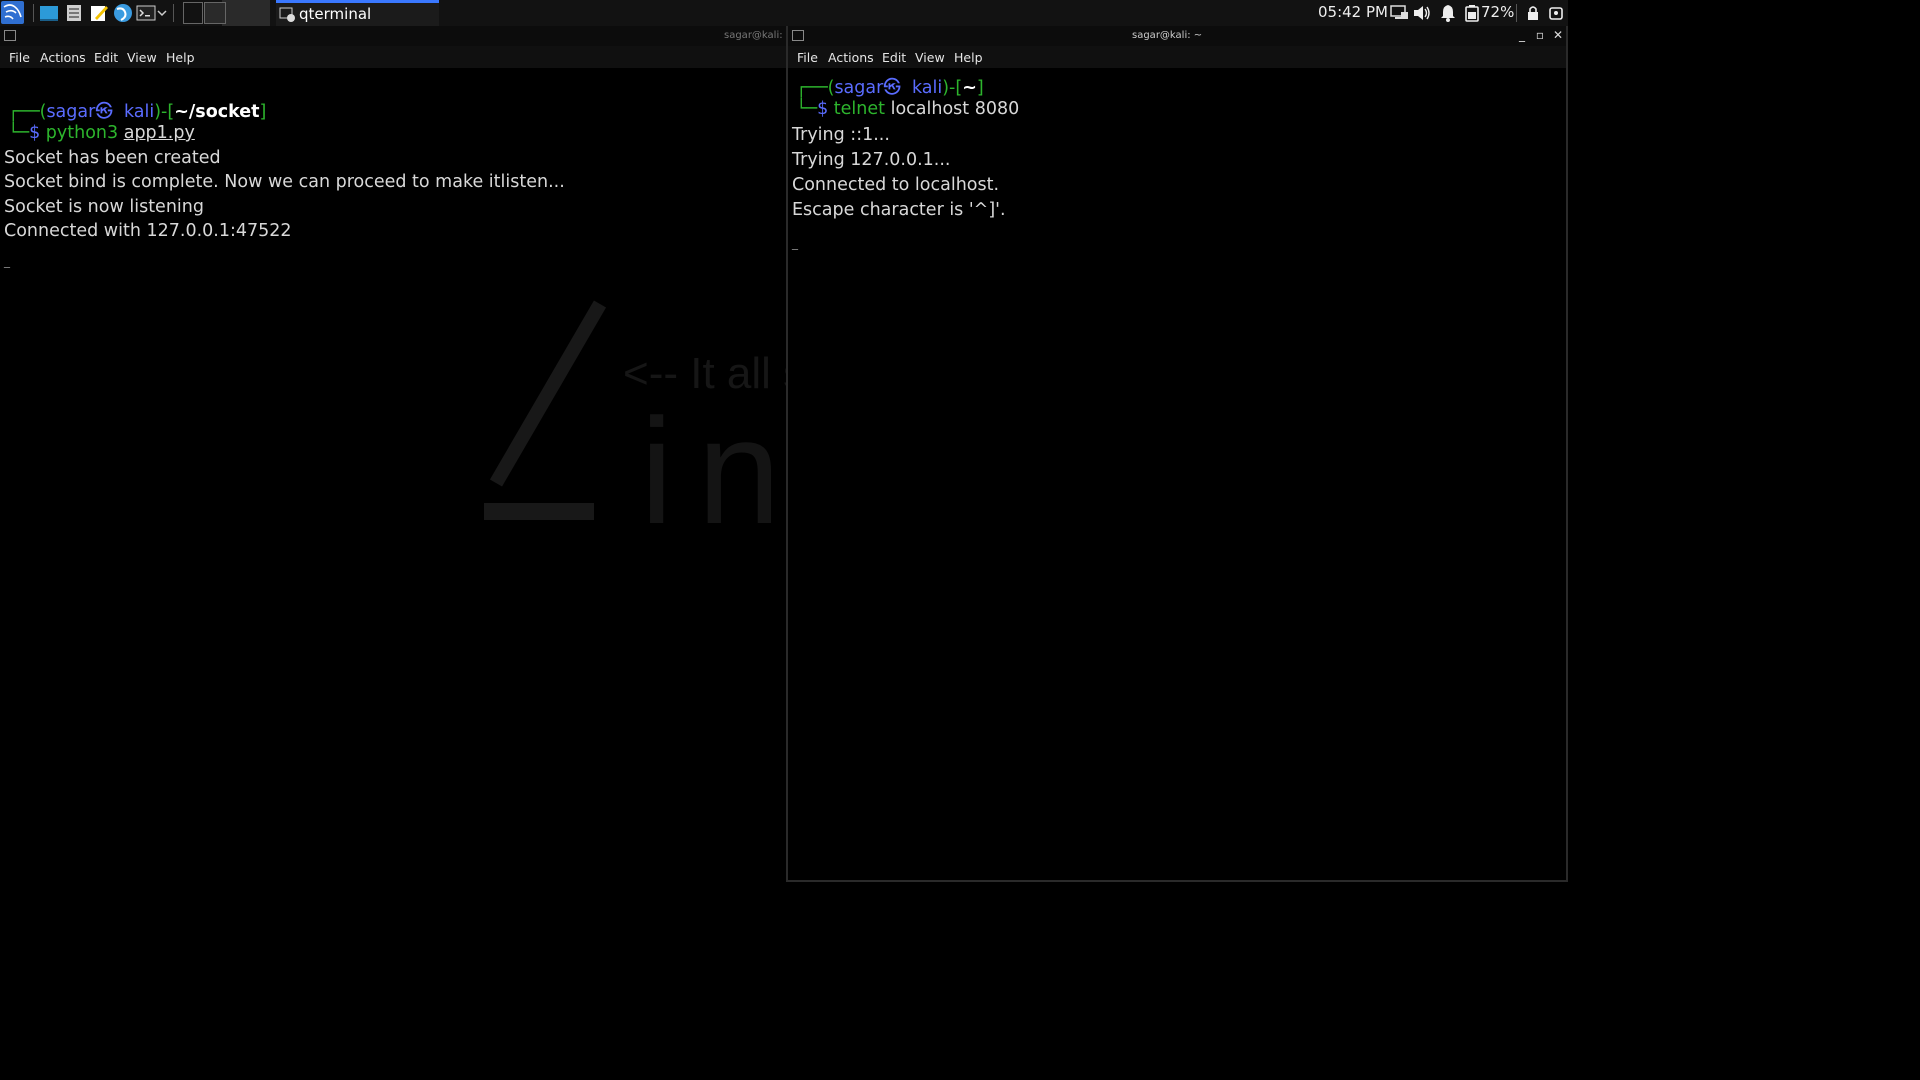 The image size is (1920, 1080). Describe the element at coordinates (1498, 12) in the screenshot. I see `battery-percent: 72%` at that location.